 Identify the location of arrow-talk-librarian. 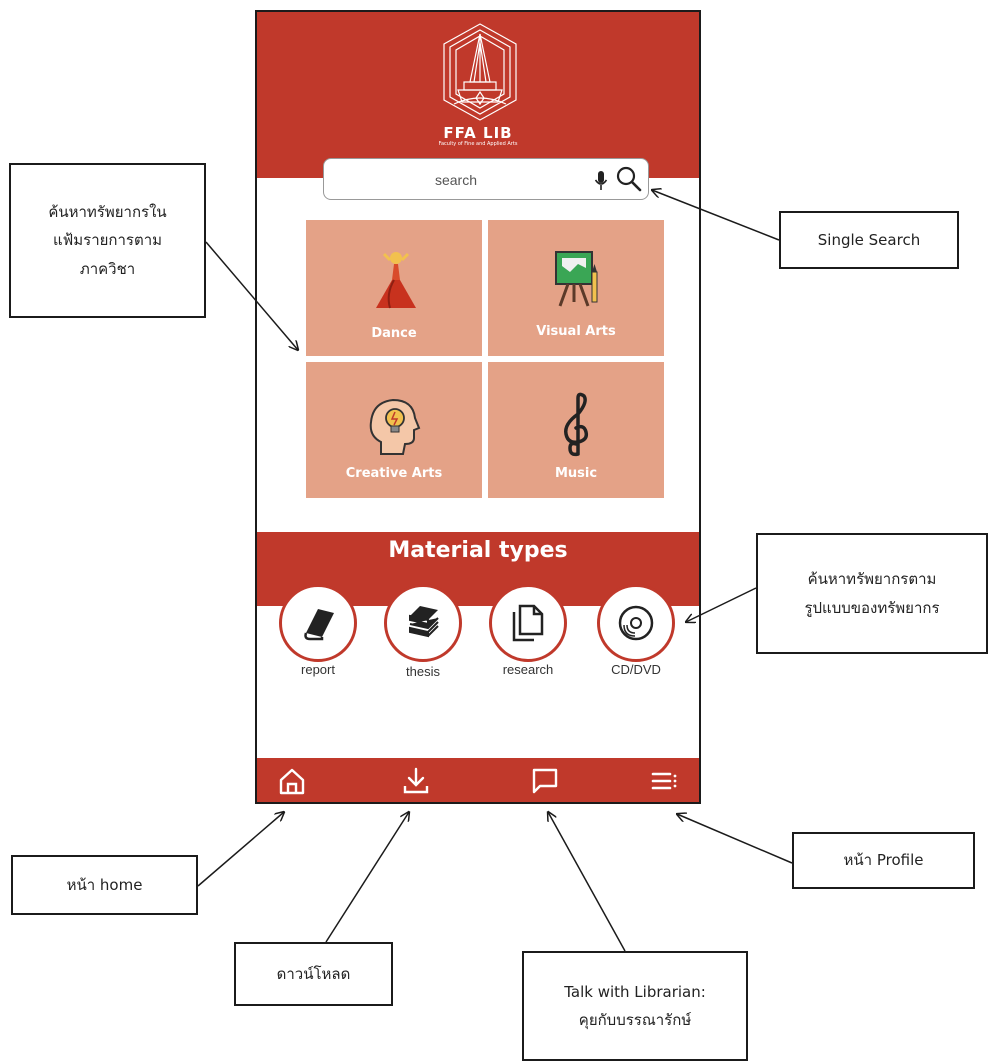
(587, 882).